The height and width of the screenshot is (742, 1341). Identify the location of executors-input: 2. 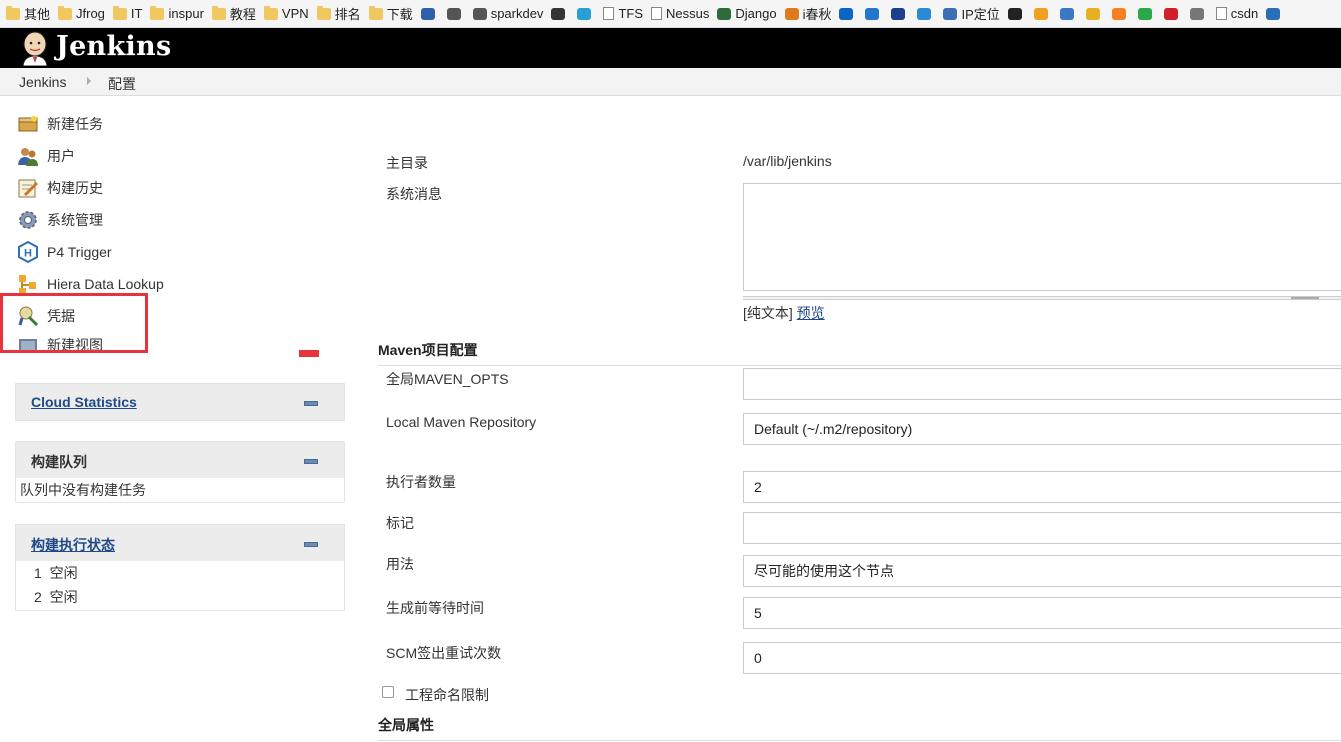
(1042, 487).